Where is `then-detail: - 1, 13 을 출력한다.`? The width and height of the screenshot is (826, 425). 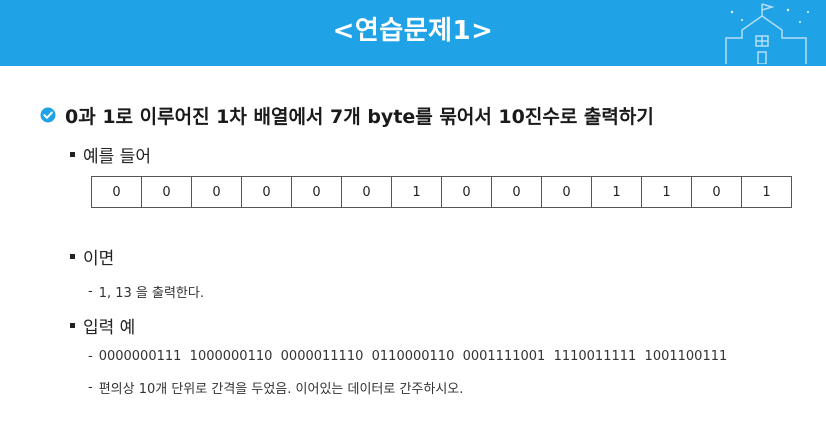
then-detail: - 1, 13 을 출력한다. is located at coordinates (146, 291).